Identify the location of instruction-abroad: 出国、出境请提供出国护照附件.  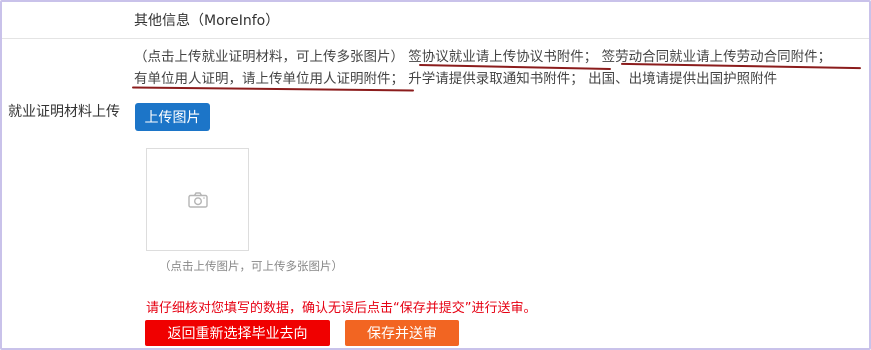
(683, 79).